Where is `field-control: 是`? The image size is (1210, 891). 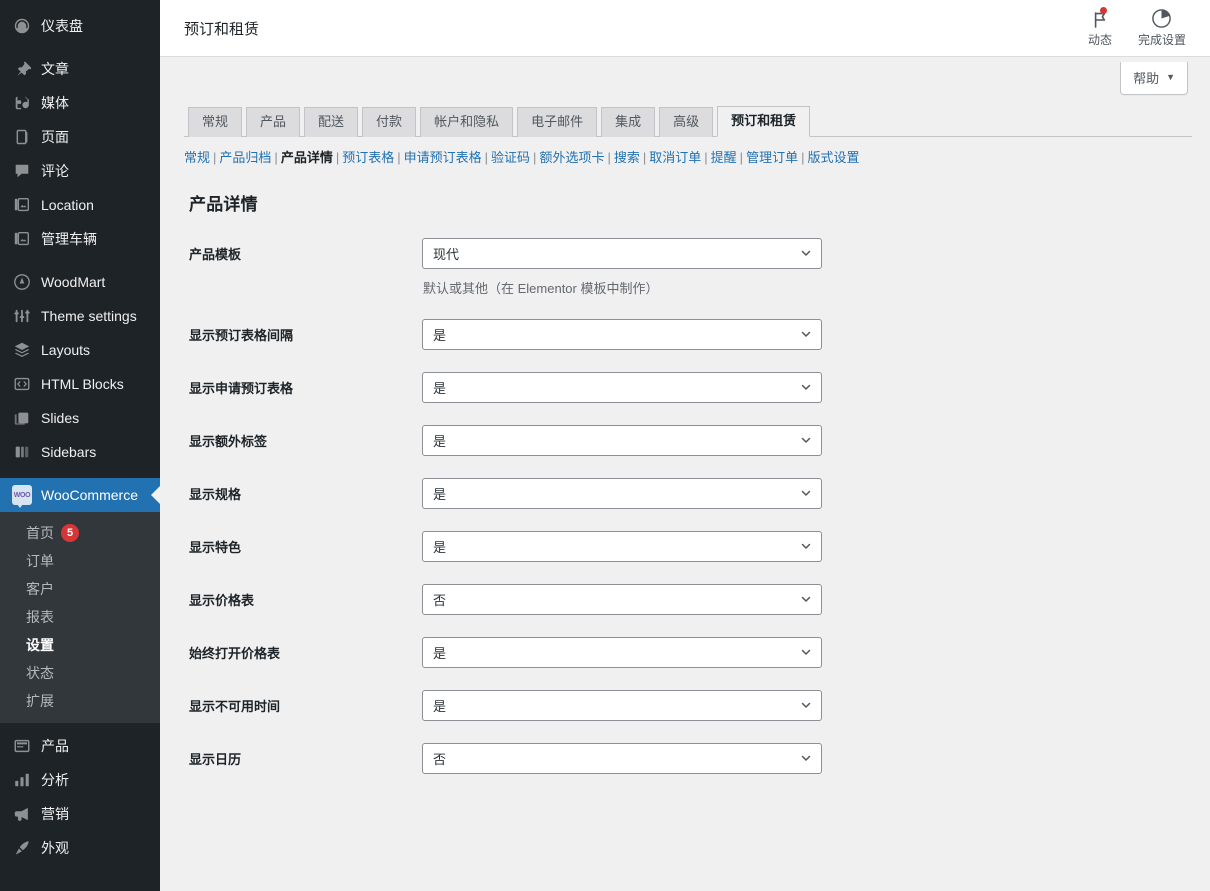 field-control: 是 is located at coordinates (622, 493).